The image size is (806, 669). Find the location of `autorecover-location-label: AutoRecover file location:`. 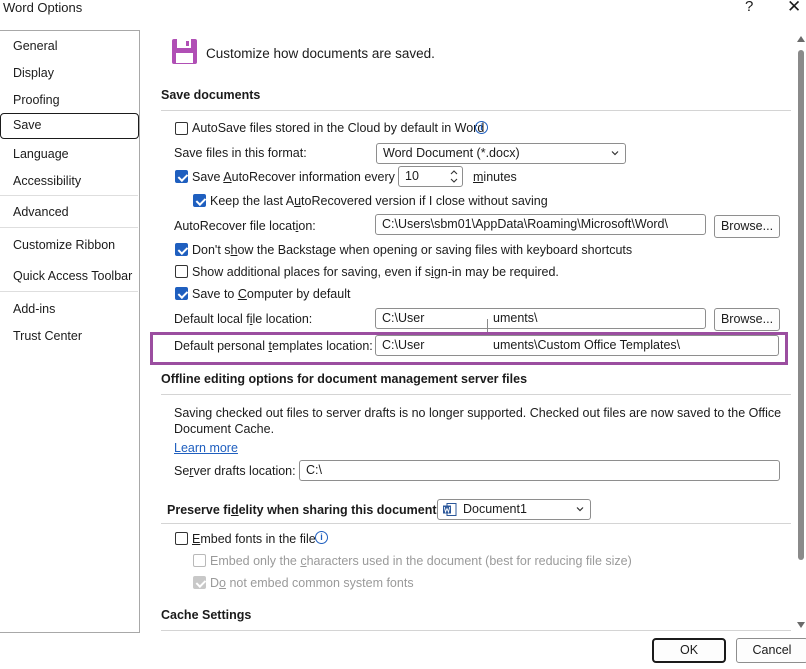

autorecover-location-label: AutoRecover file location: is located at coordinates (245, 226).